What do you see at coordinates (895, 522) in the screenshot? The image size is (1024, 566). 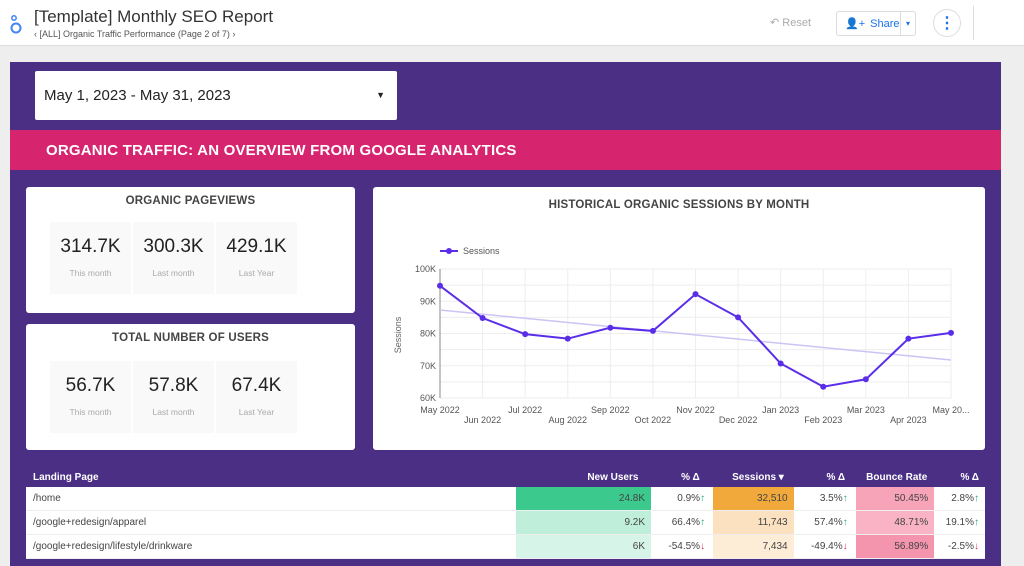 I see `bounce-rate-cell: 48.71%` at bounding box center [895, 522].